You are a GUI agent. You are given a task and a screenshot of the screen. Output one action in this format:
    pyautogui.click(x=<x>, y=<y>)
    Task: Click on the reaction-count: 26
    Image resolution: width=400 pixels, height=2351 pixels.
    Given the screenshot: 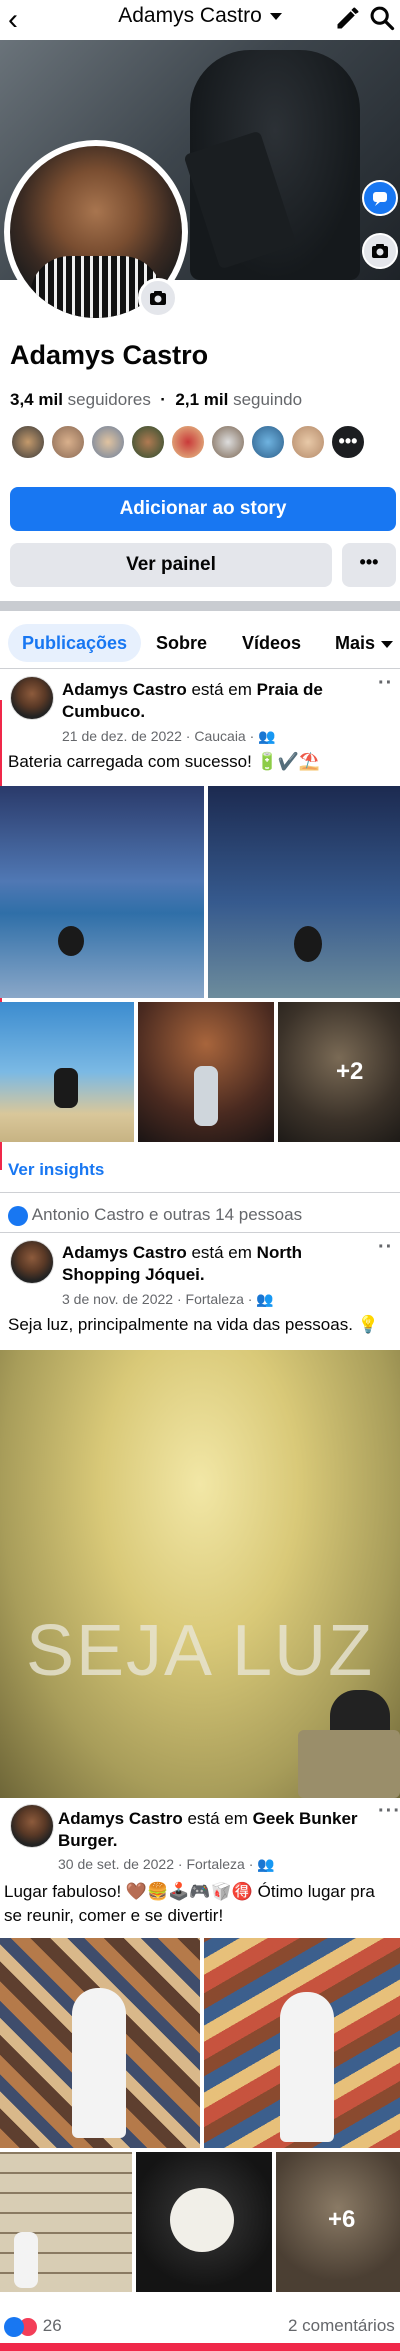 What is the action you would take?
    pyautogui.click(x=52, y=2325)
    